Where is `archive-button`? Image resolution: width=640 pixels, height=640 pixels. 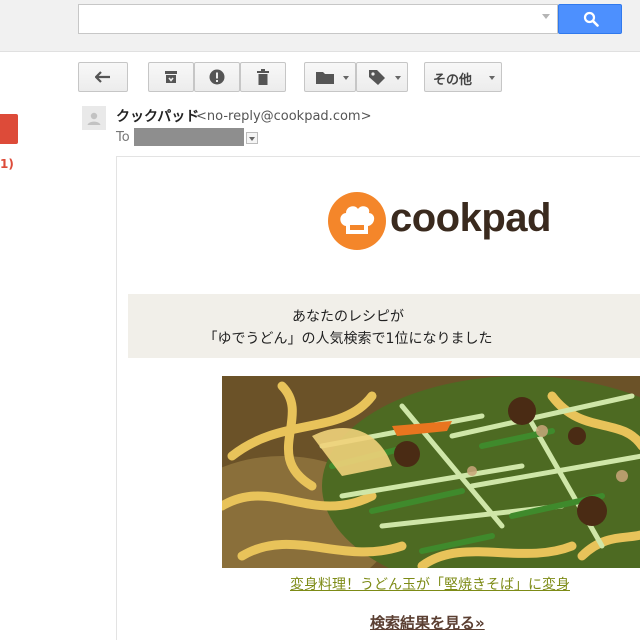 archive-button is located at coordinates (171, 77).